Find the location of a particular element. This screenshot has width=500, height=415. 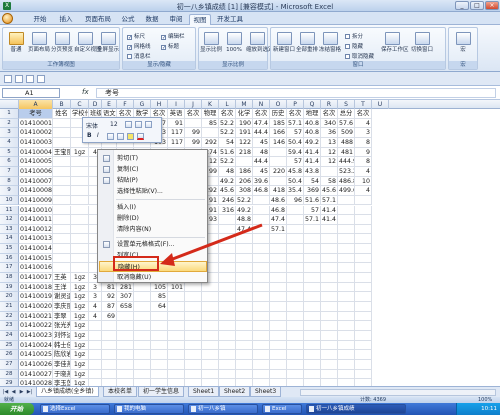

column-header-f: F is located at coordinates (125, 104).